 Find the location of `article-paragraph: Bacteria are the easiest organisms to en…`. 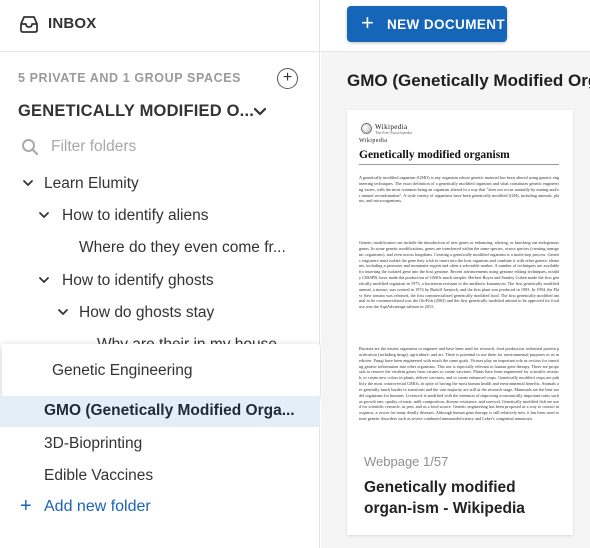

article-paragraph: Bacteria are the easiest organisms to en… is located at coordinates (459, 384).